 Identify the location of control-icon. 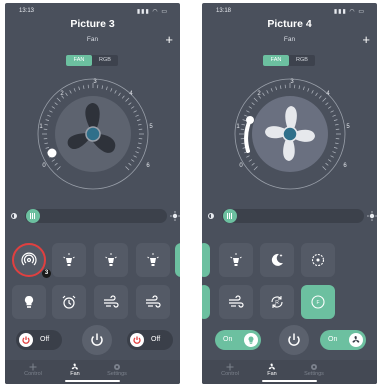
(230, 367).